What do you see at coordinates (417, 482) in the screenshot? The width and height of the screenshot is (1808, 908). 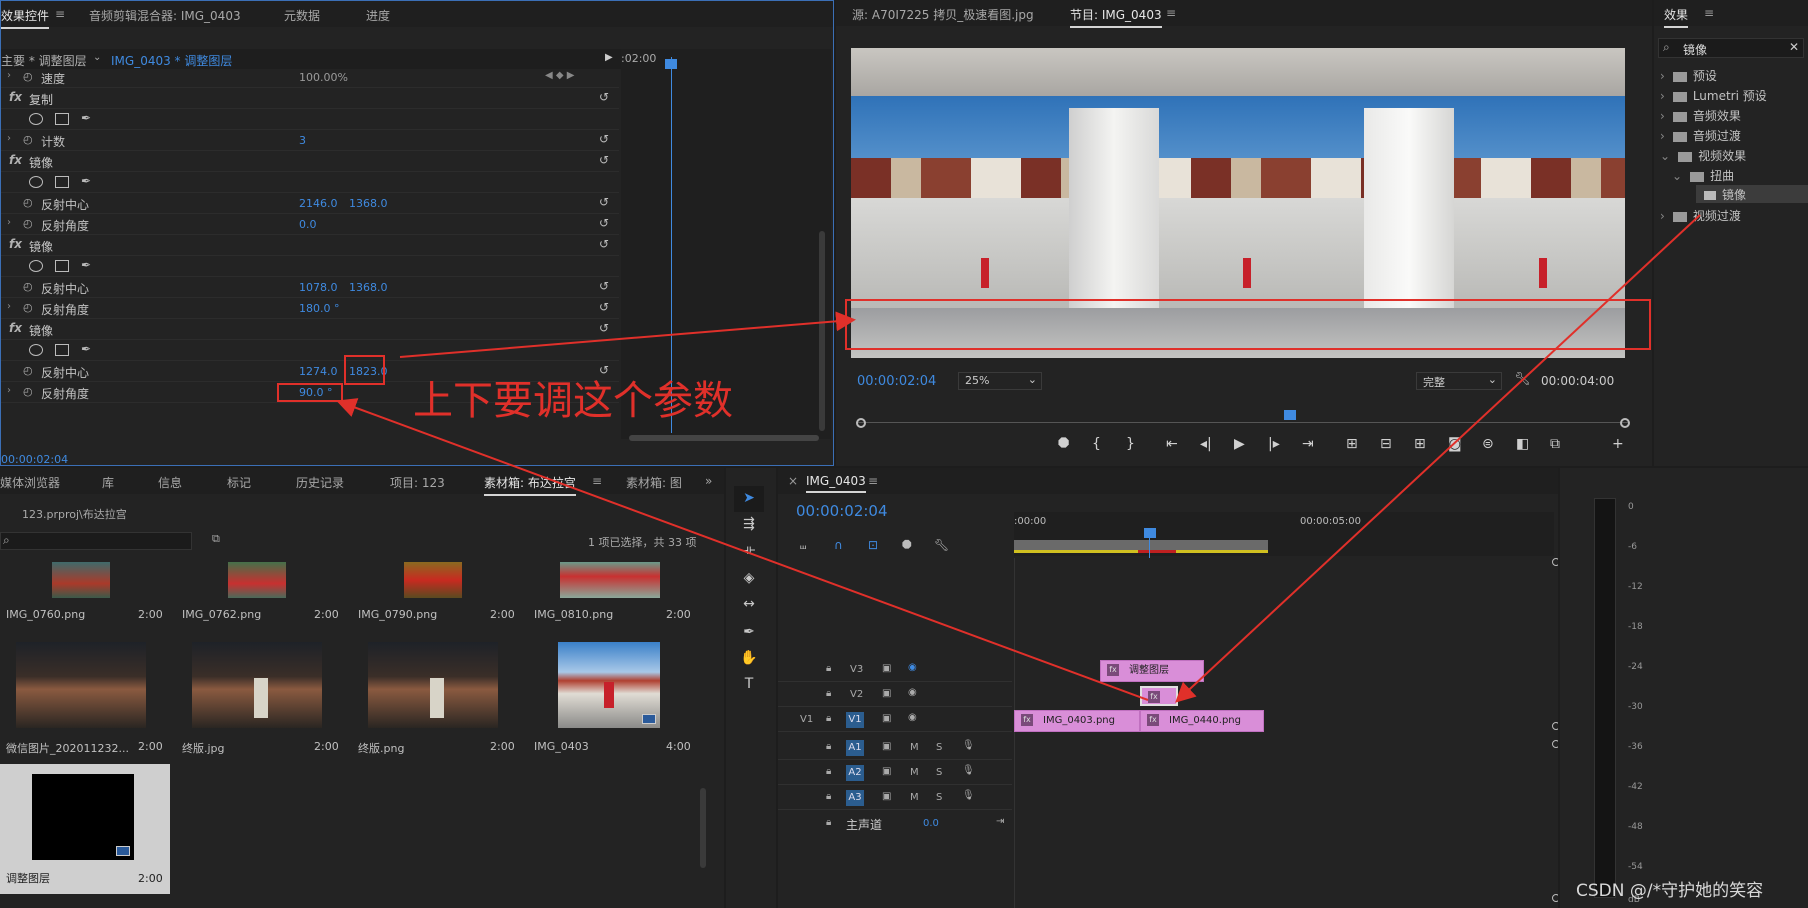 I see `tab-project: 项目: 123` at bounding box center [417, 482].